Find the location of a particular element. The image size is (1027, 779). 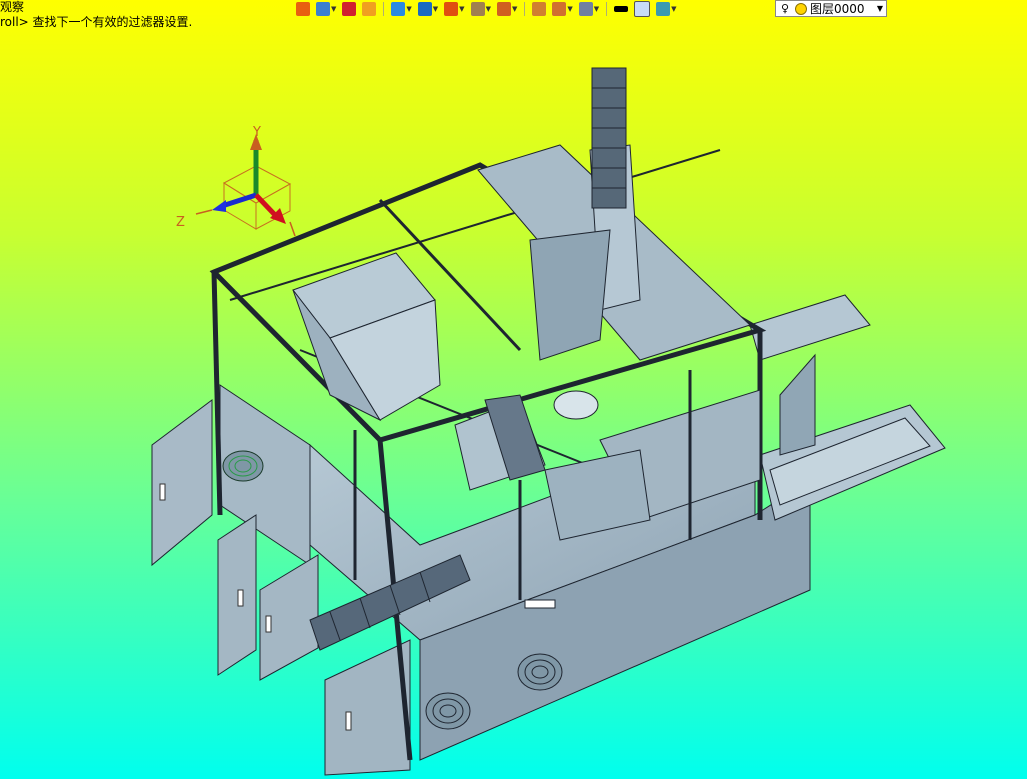

cube-button: ▼ is located at coordinates (401, 9).